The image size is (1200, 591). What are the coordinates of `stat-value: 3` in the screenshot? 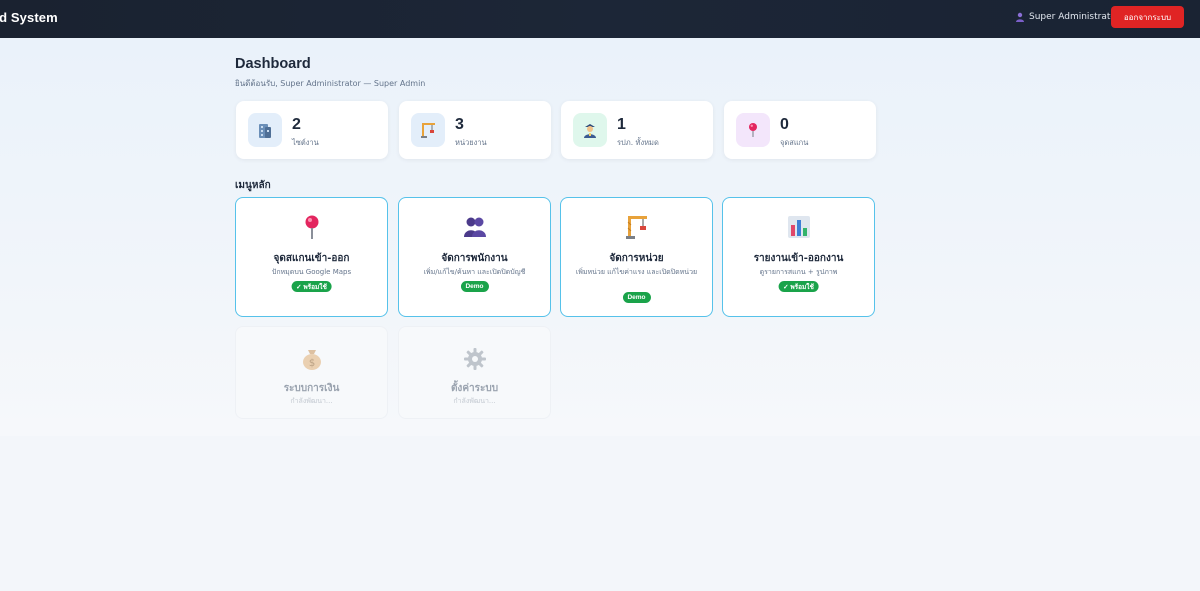 It's located at (459, 124).